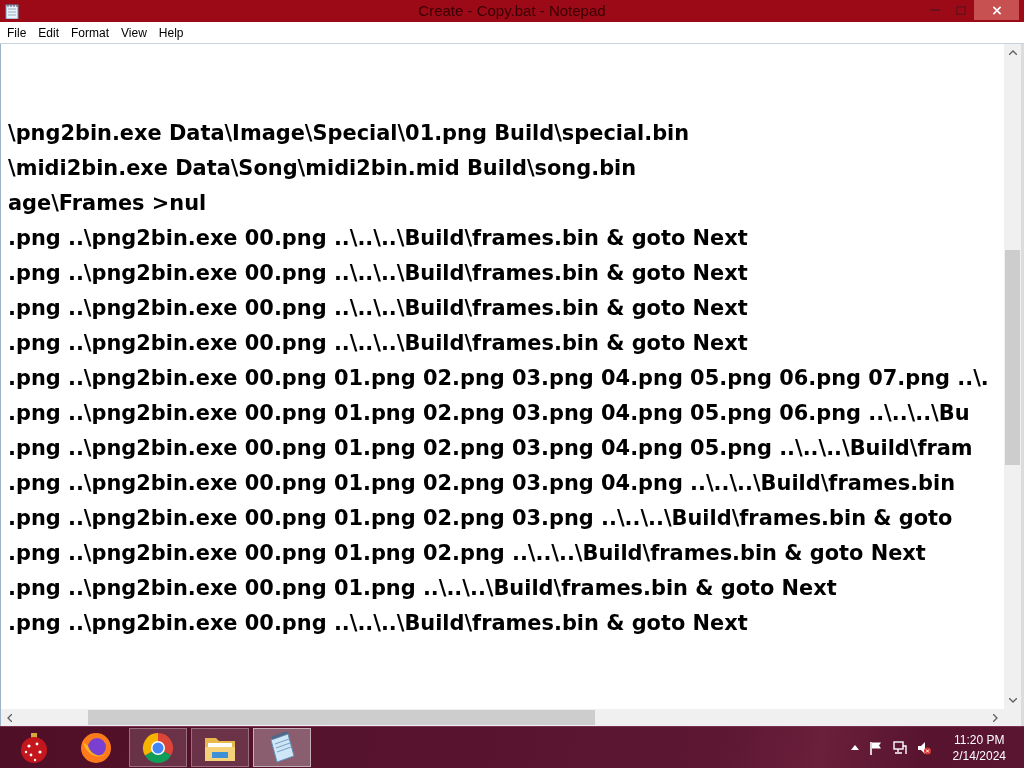 The height and width of the screenshot is (768, 1024). I want to click on ring-browser-icon, so click(158, 747).